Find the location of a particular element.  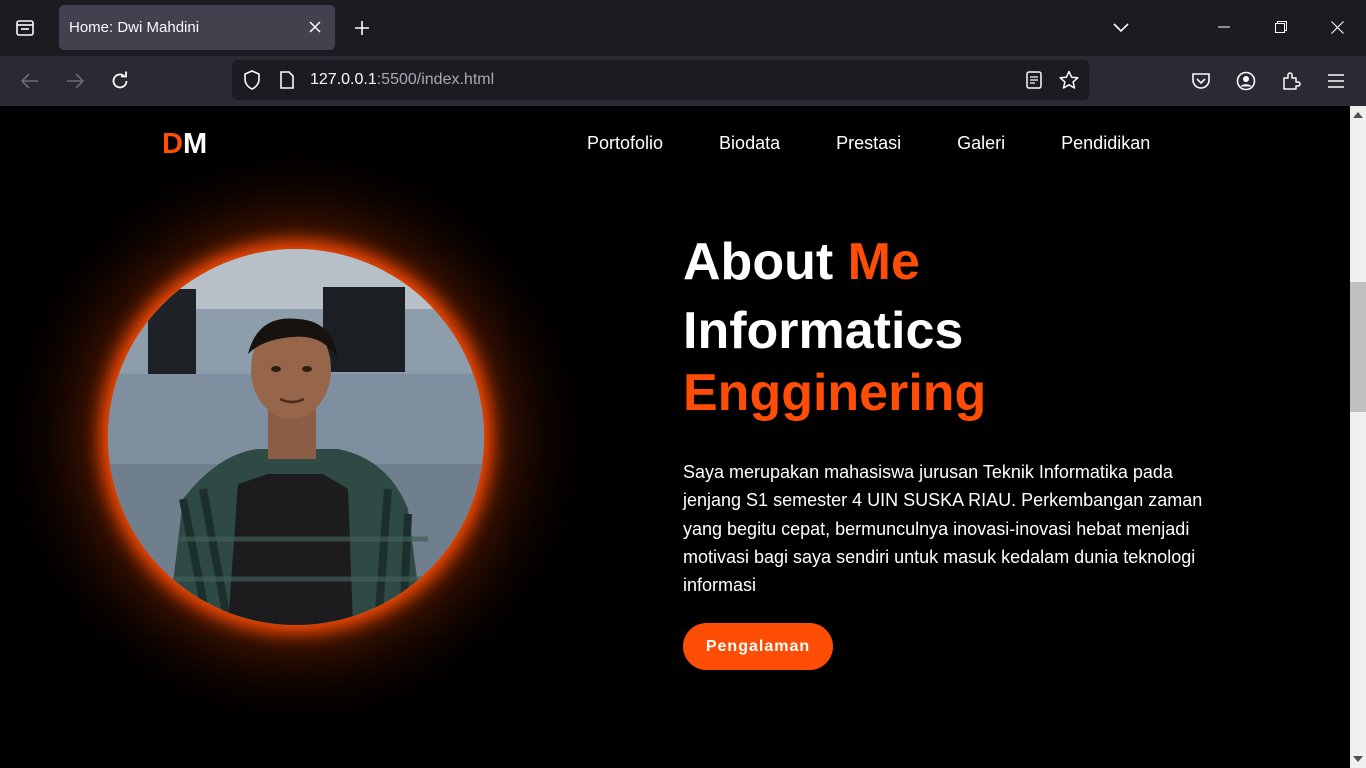

restore-icon is located at coordinates (1281, 27).